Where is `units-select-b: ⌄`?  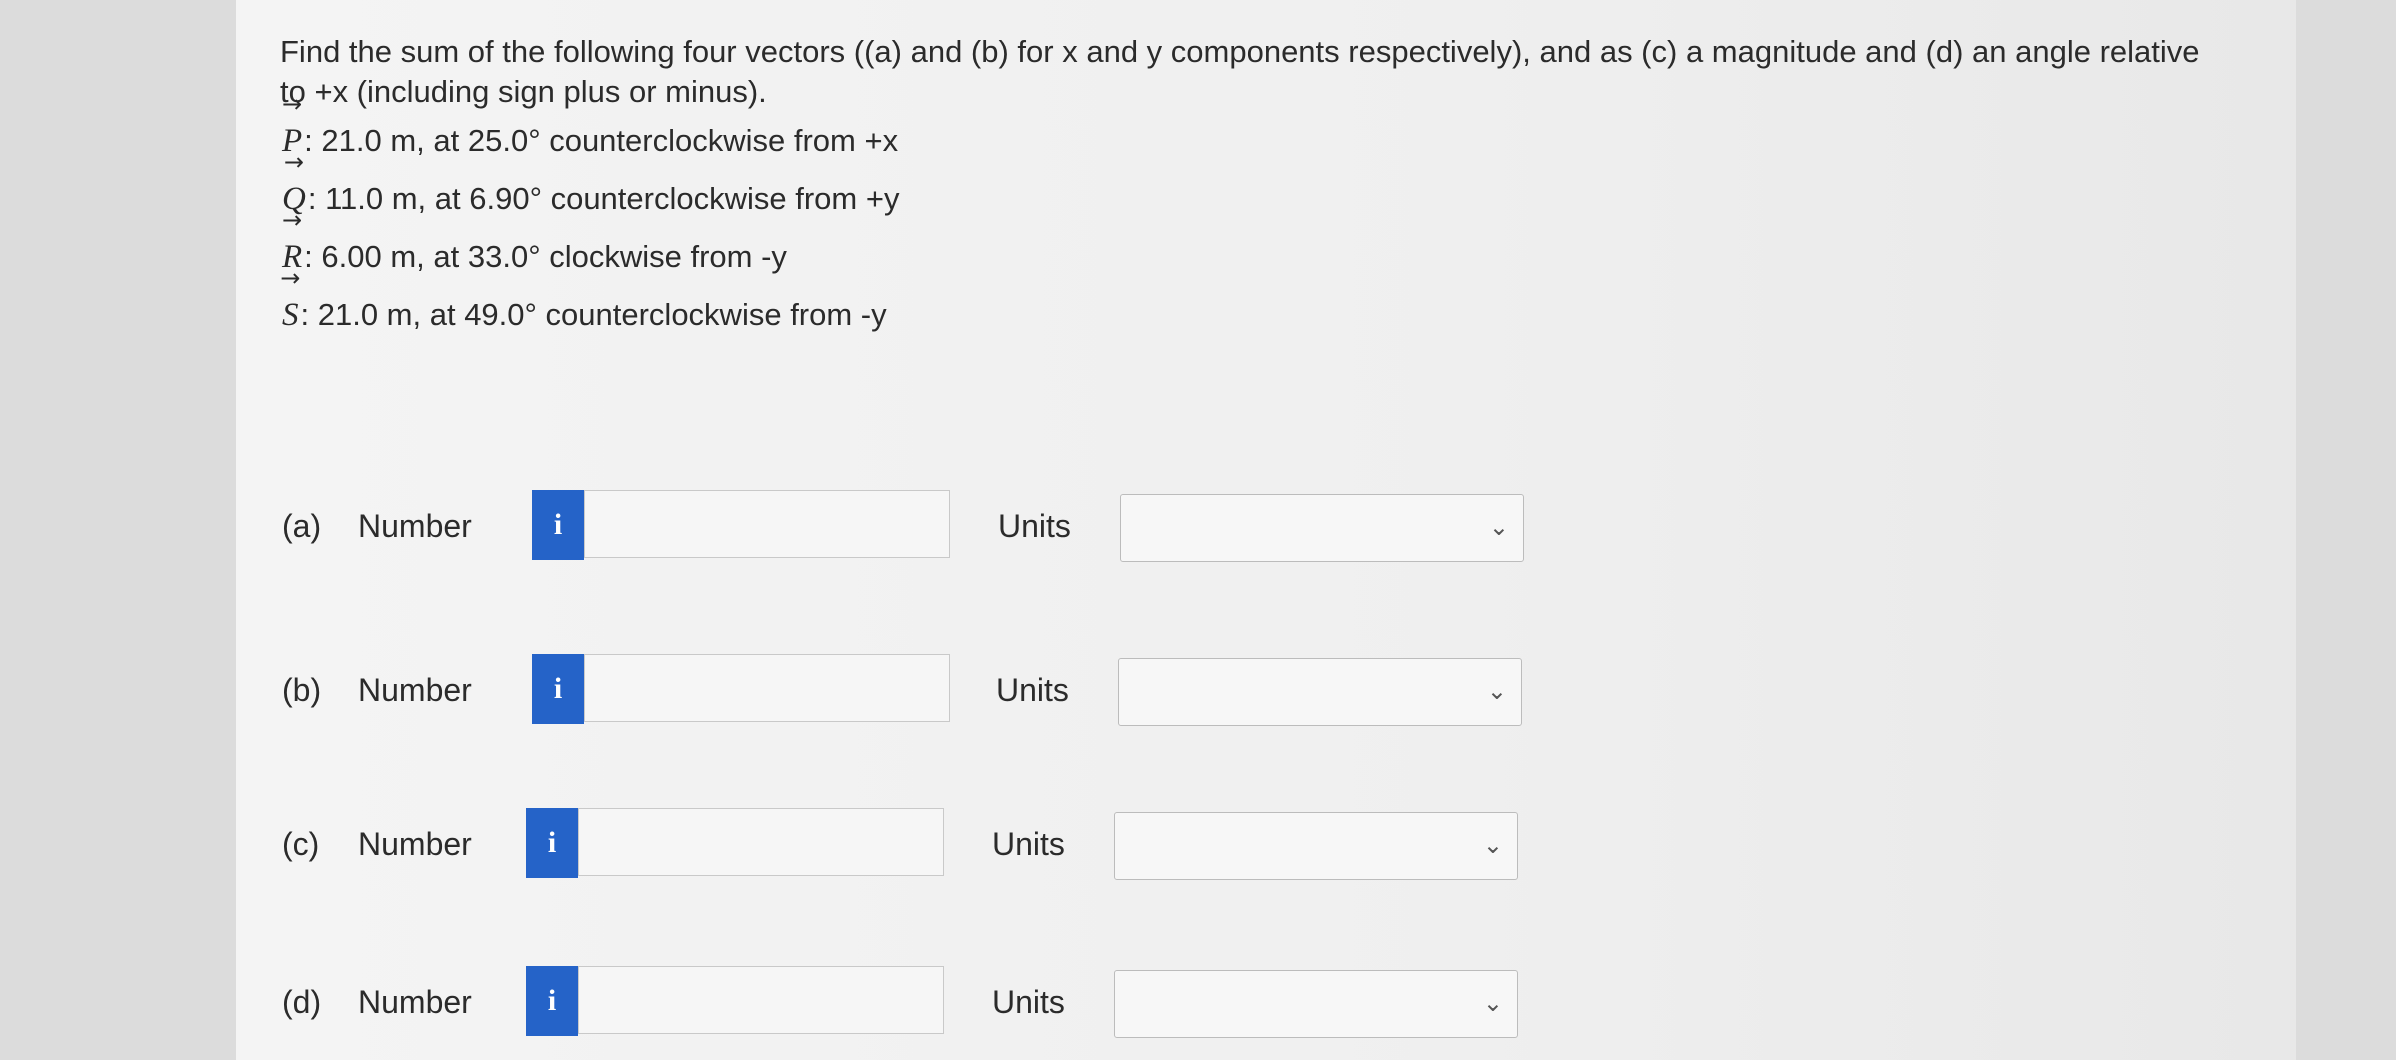
units-select-b: ⌄ is located at coordinates (1320, 692).